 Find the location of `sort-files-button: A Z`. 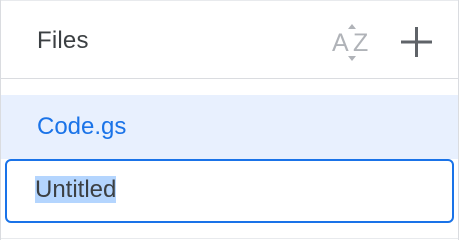

sort-files-button: A Z is located at coordinates (354, 42).